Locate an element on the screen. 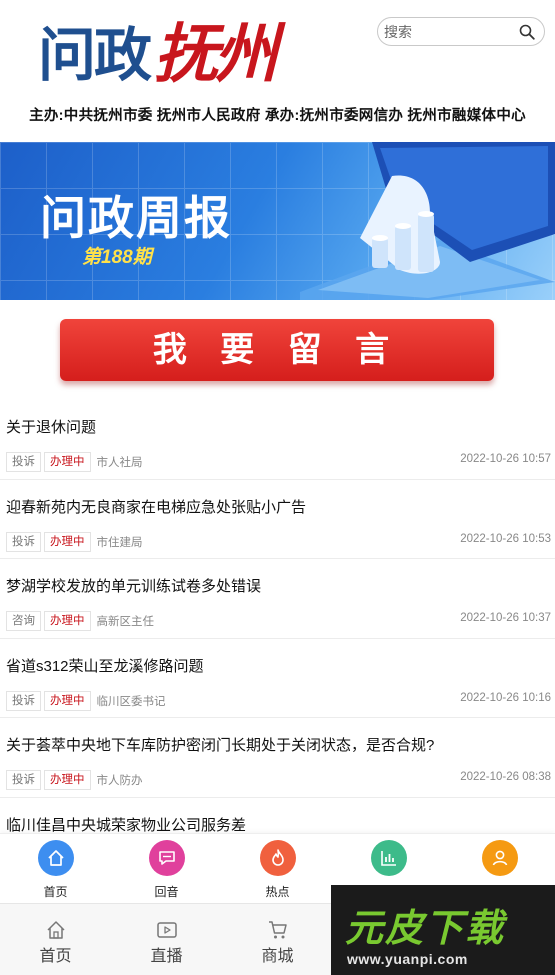 The width and height of the screenshot is (555, 975). host-tab-label: 直播 is located at coordinates (166, 956).